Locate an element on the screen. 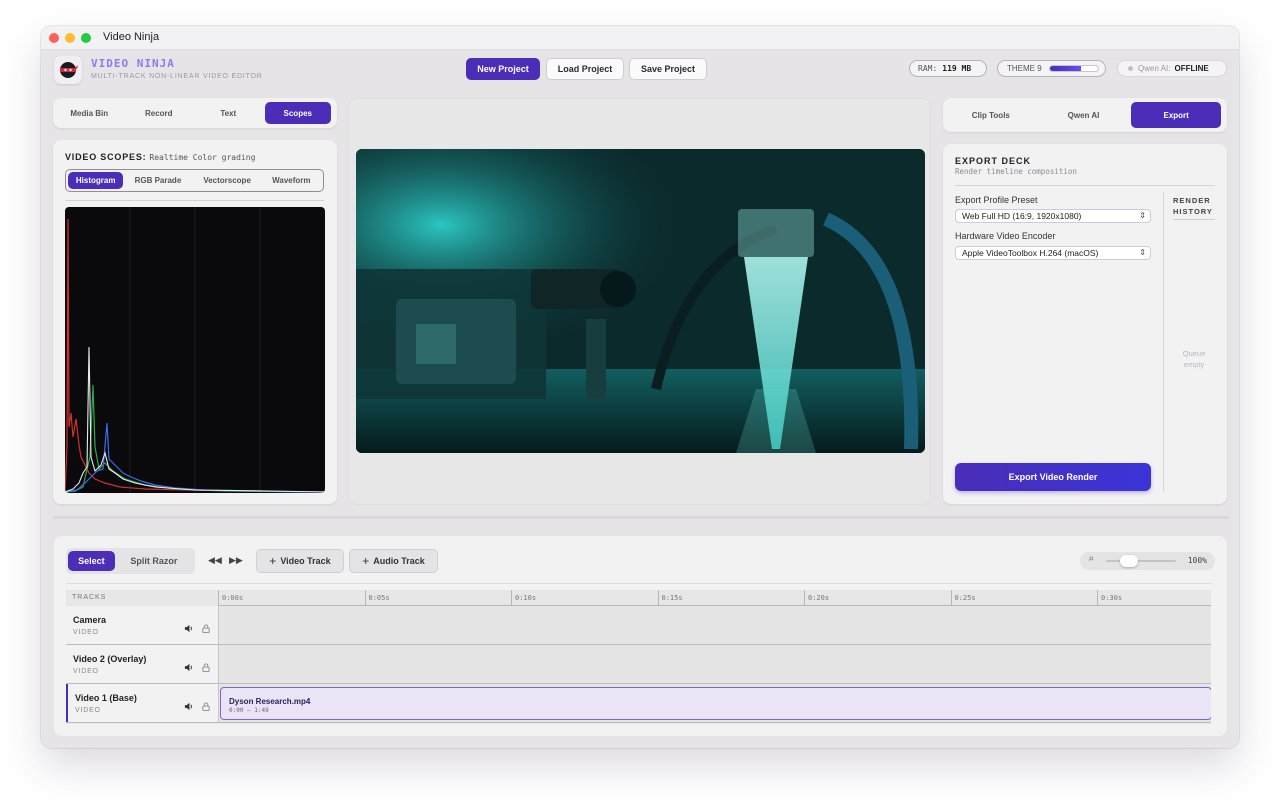 This screenshot has height=800, width=1280. clip-range: 0:00 — 1:49 is located at coordinates (249, 710).